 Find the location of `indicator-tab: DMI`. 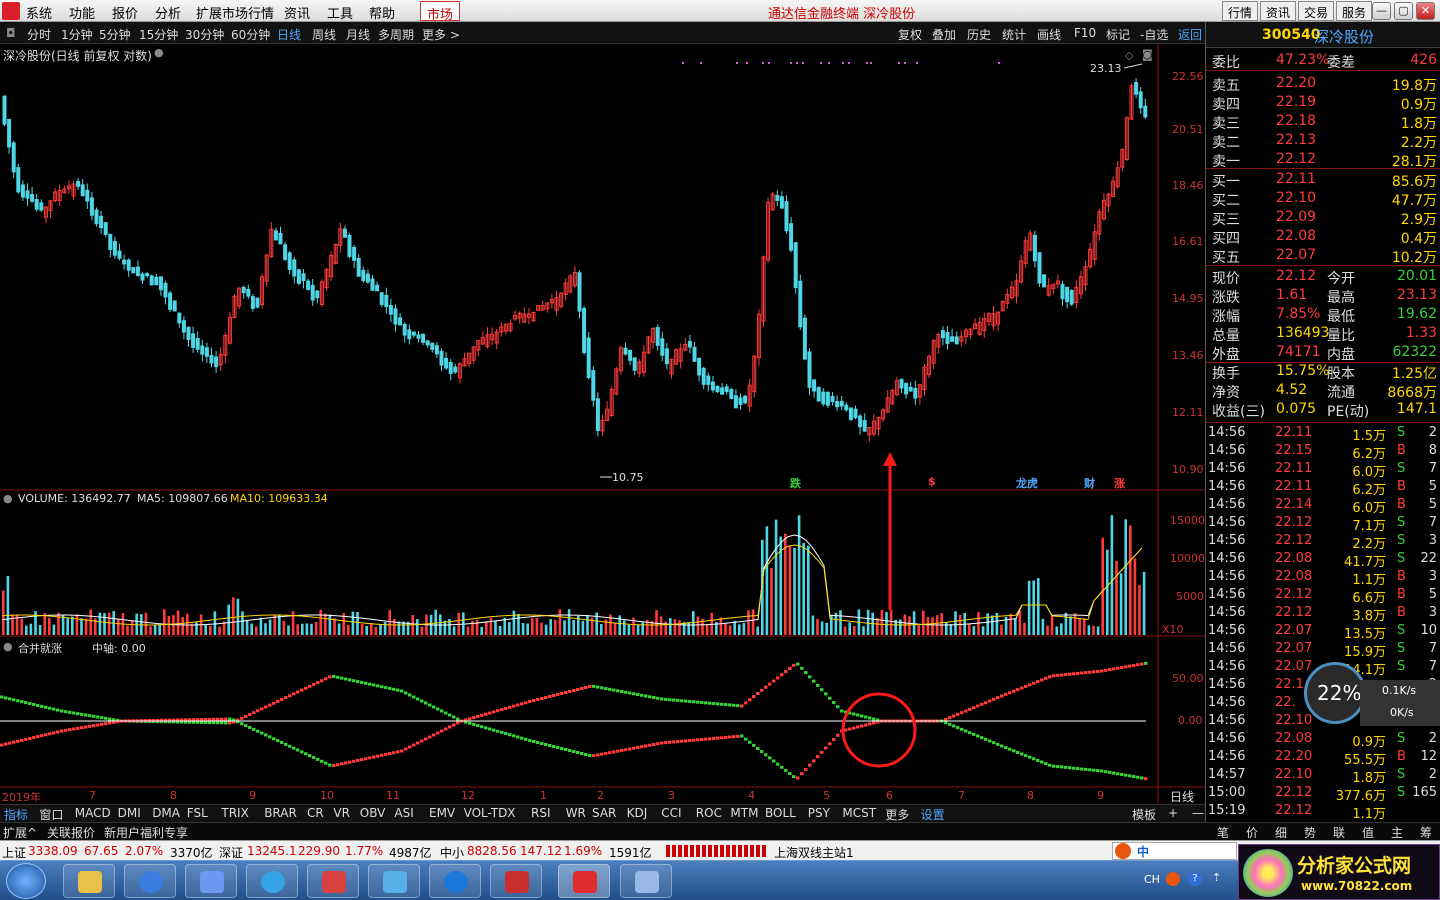

indicator-tab: DMI is located at coordinates (129, 813).